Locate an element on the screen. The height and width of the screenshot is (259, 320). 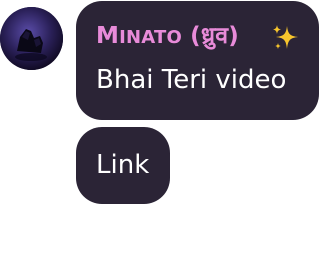
author-name-initial: M is located at coordinates (108, 36).